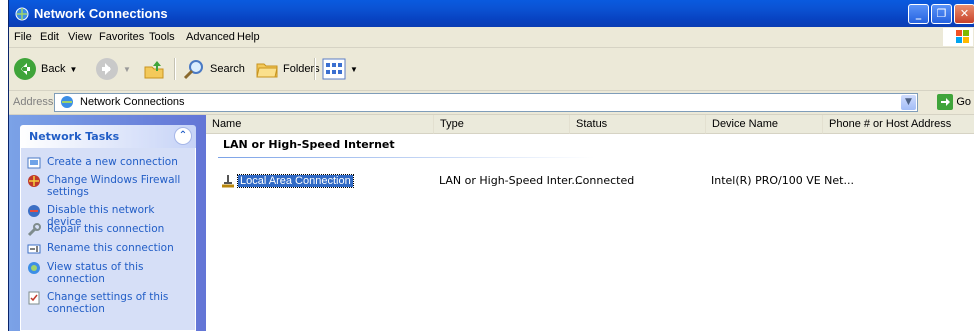  What do you see at coordinates (53, 69) in the screenshot?
I see `back-label: Back` at bounding box center [53, 69].